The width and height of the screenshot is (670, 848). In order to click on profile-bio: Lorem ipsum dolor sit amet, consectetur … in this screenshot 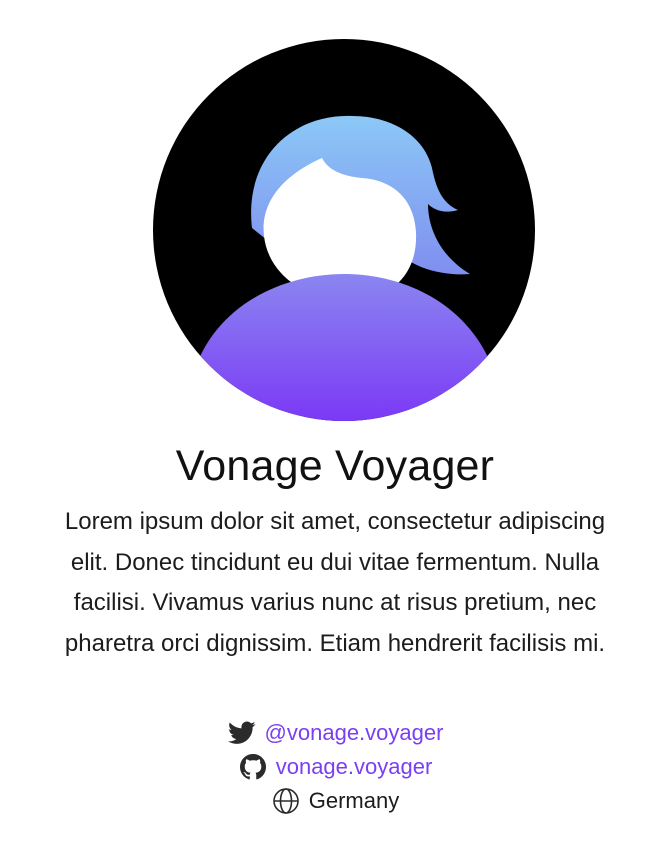, I will do `click(335, 582)`.